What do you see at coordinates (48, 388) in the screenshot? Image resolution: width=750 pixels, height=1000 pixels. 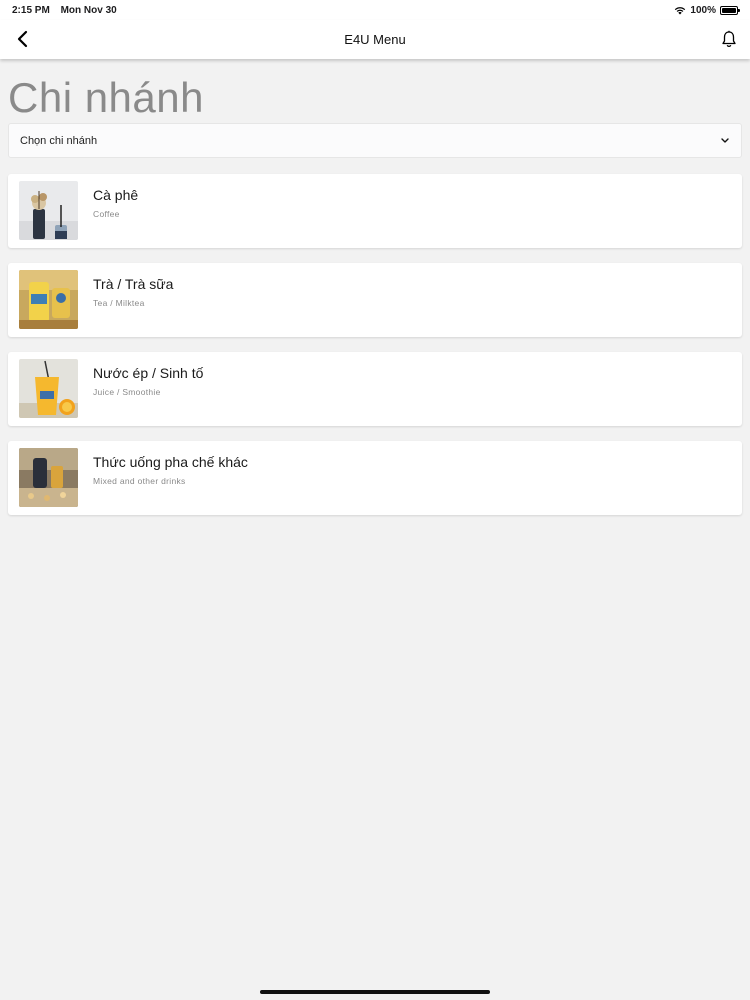 I see `category-image-juice` at bounding box center [48, 388].